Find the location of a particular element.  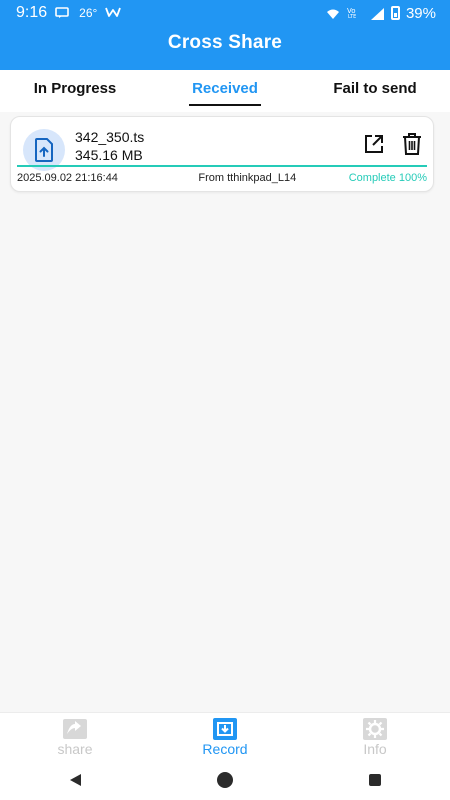

status-time: 9:16 is located at coordinates (32, 12).